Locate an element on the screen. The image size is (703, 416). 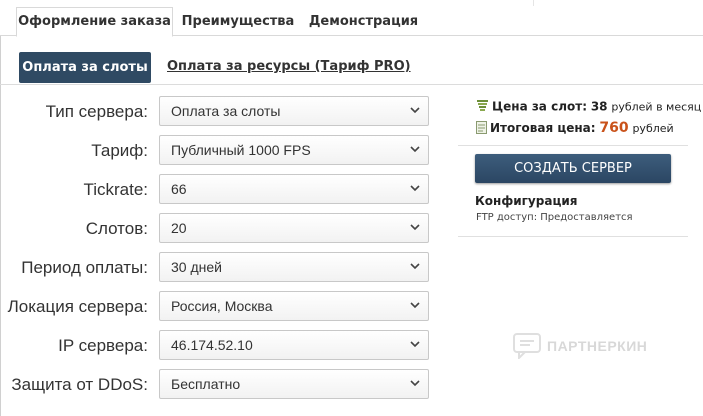
slots-select: 20 is located at coordinates (294, 228).